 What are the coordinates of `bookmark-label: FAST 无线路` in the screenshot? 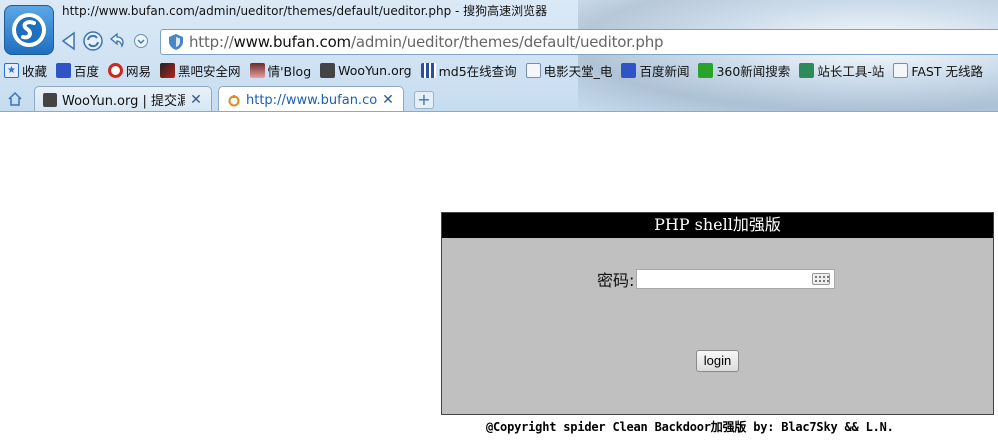 It's located at (947, 71).